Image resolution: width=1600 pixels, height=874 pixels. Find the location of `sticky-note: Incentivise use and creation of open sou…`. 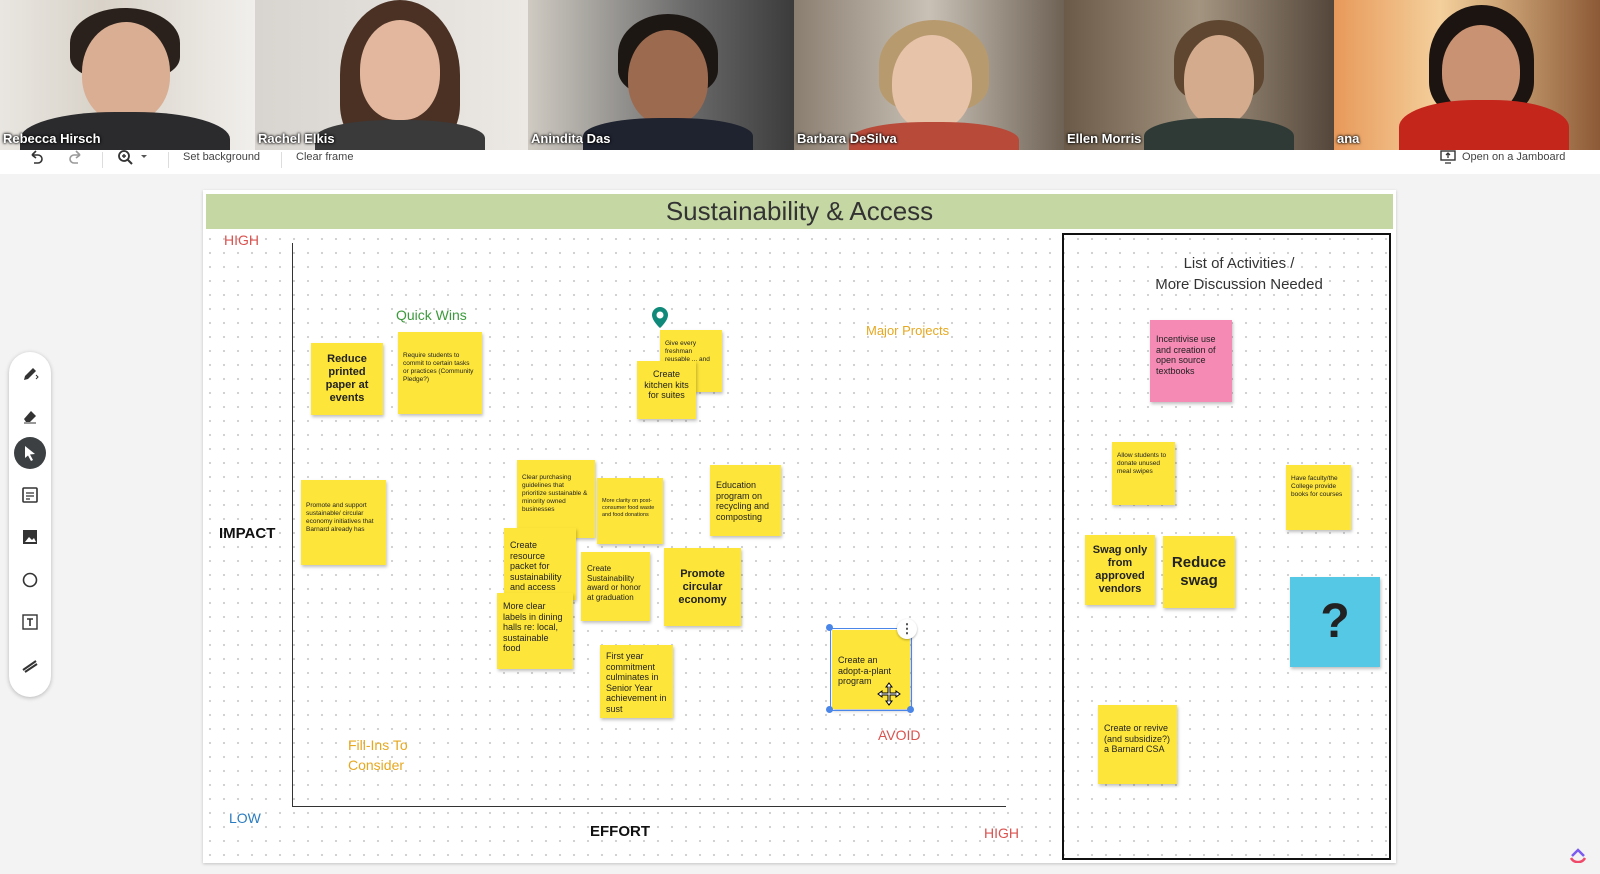

sticky-note: Incentivise use and creation of open sou… is located at coordinates (1191, 361).